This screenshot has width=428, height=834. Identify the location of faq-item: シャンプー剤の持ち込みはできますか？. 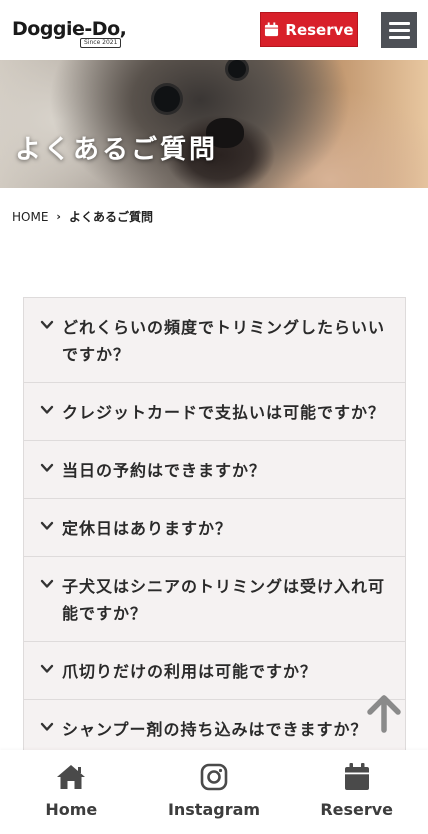
(214, 728).